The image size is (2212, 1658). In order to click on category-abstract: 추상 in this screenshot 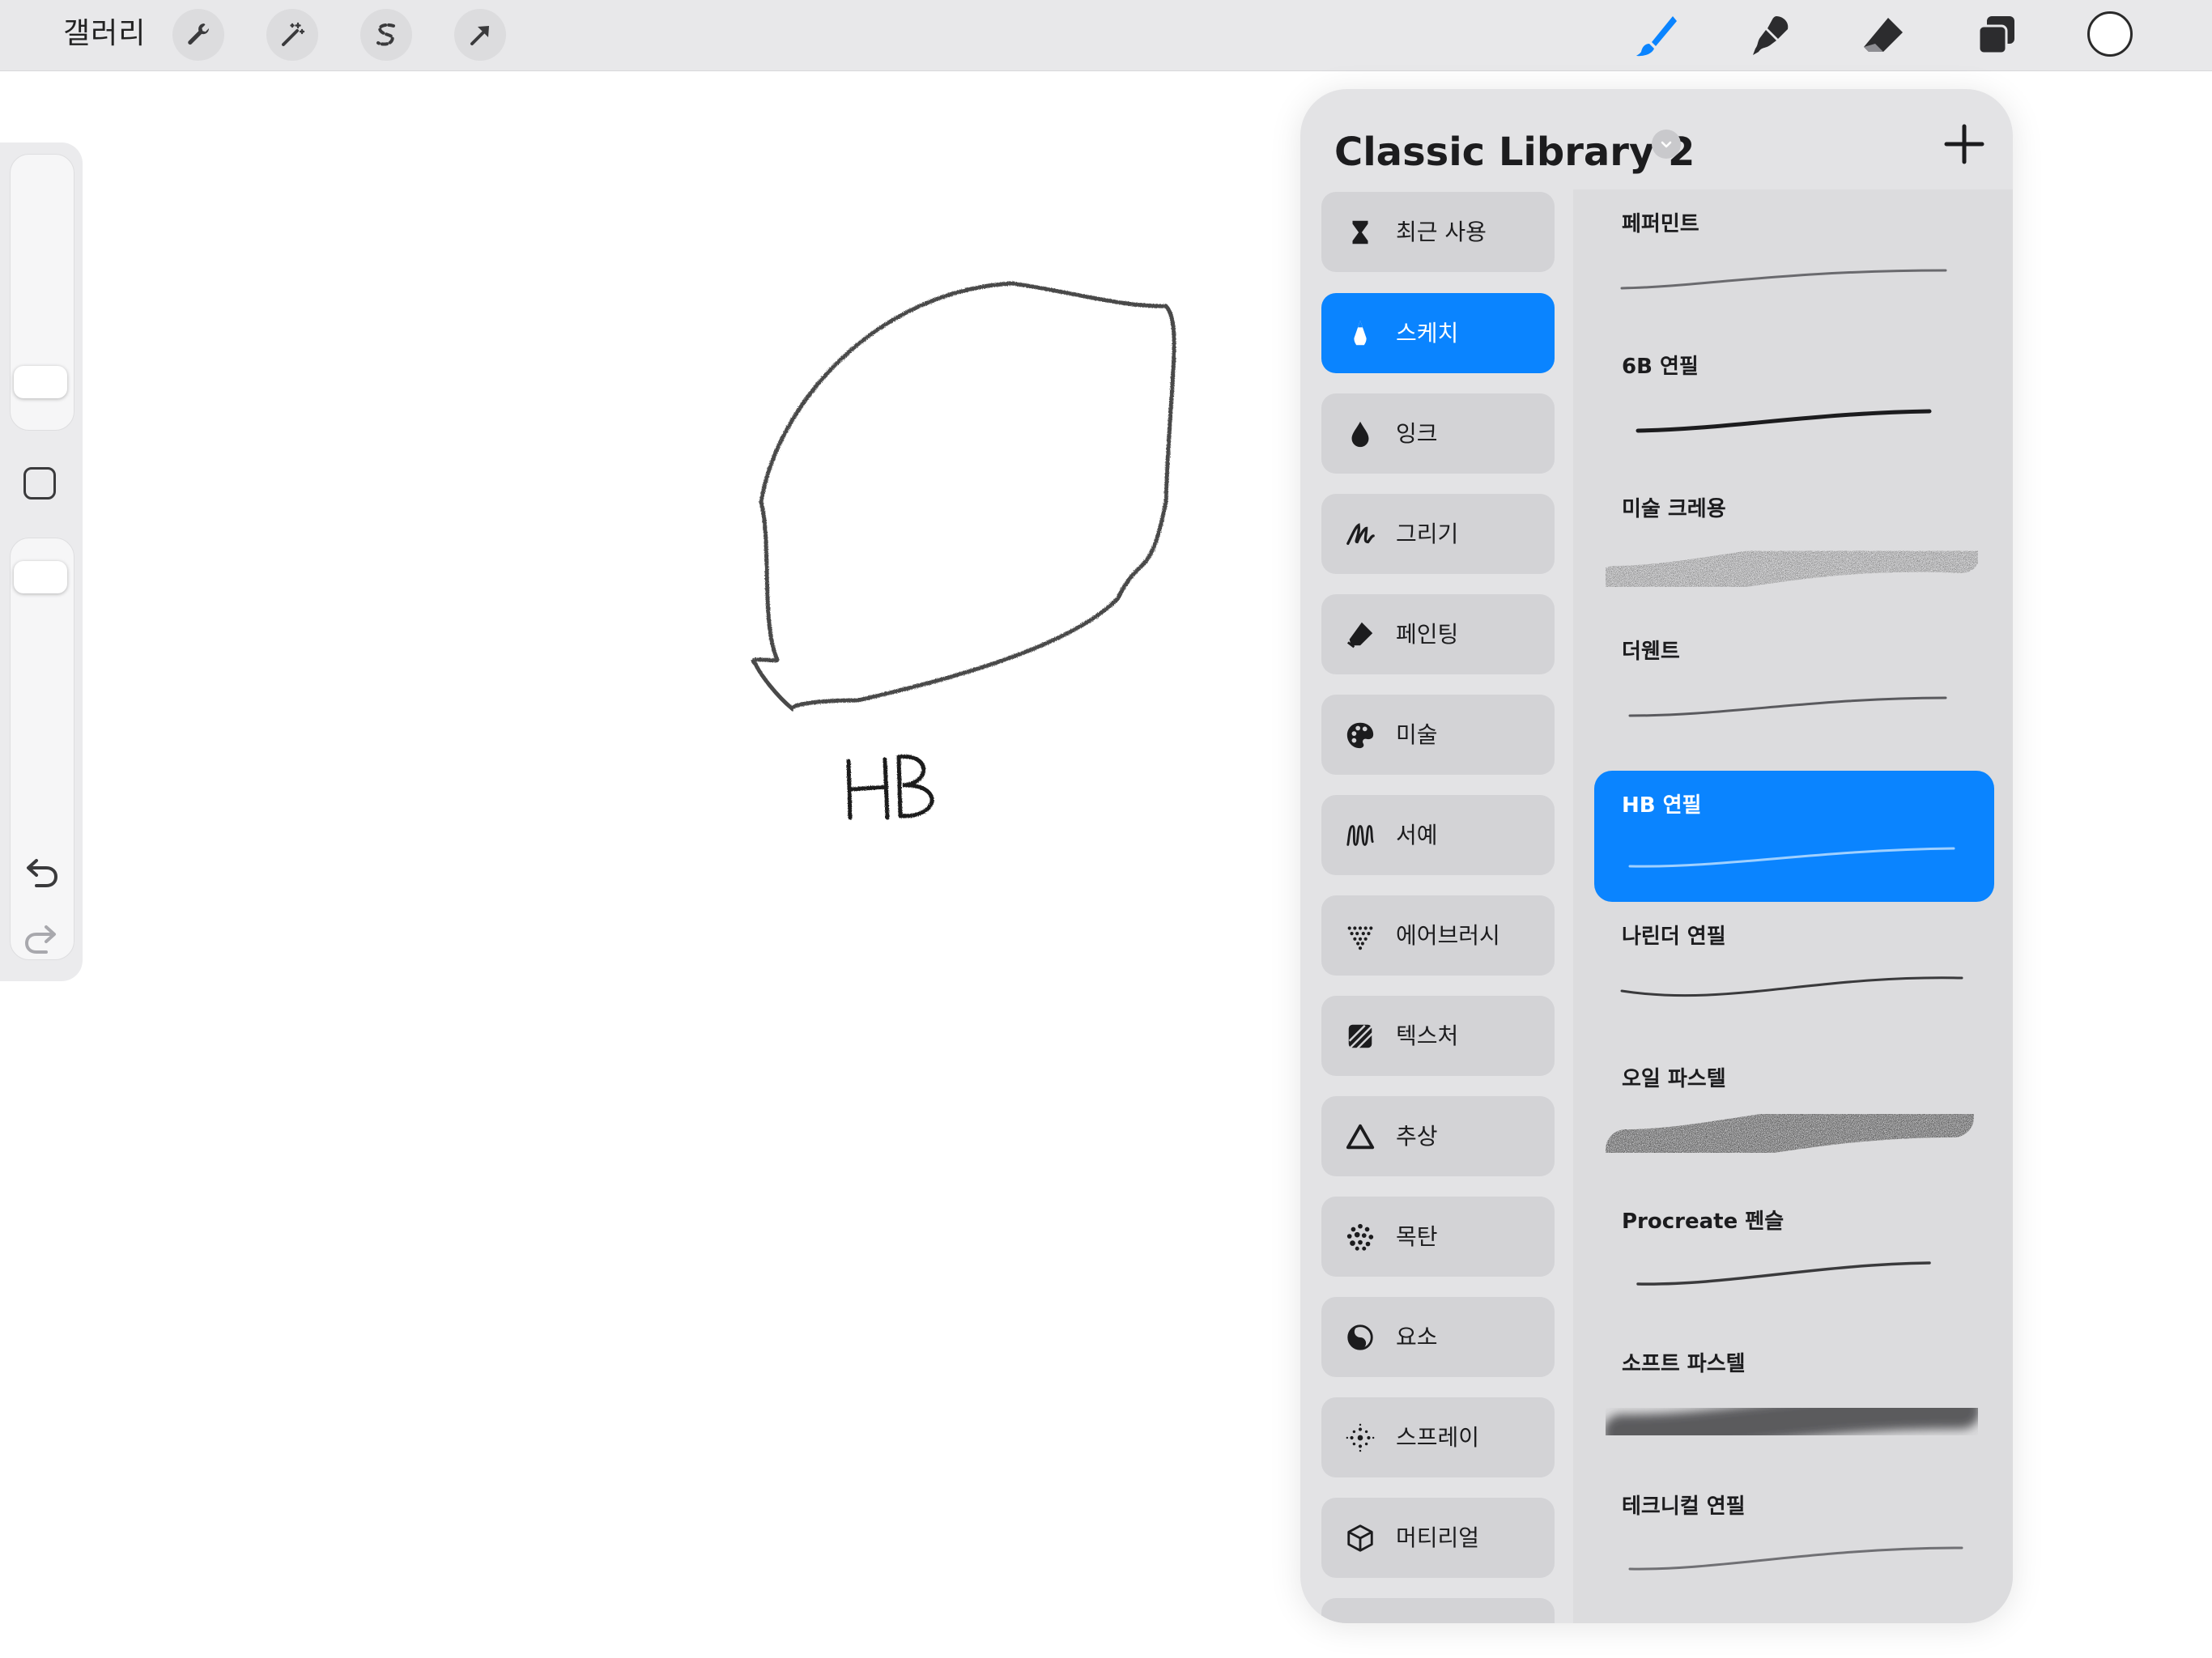, I will do `click(1438, 1136)`.